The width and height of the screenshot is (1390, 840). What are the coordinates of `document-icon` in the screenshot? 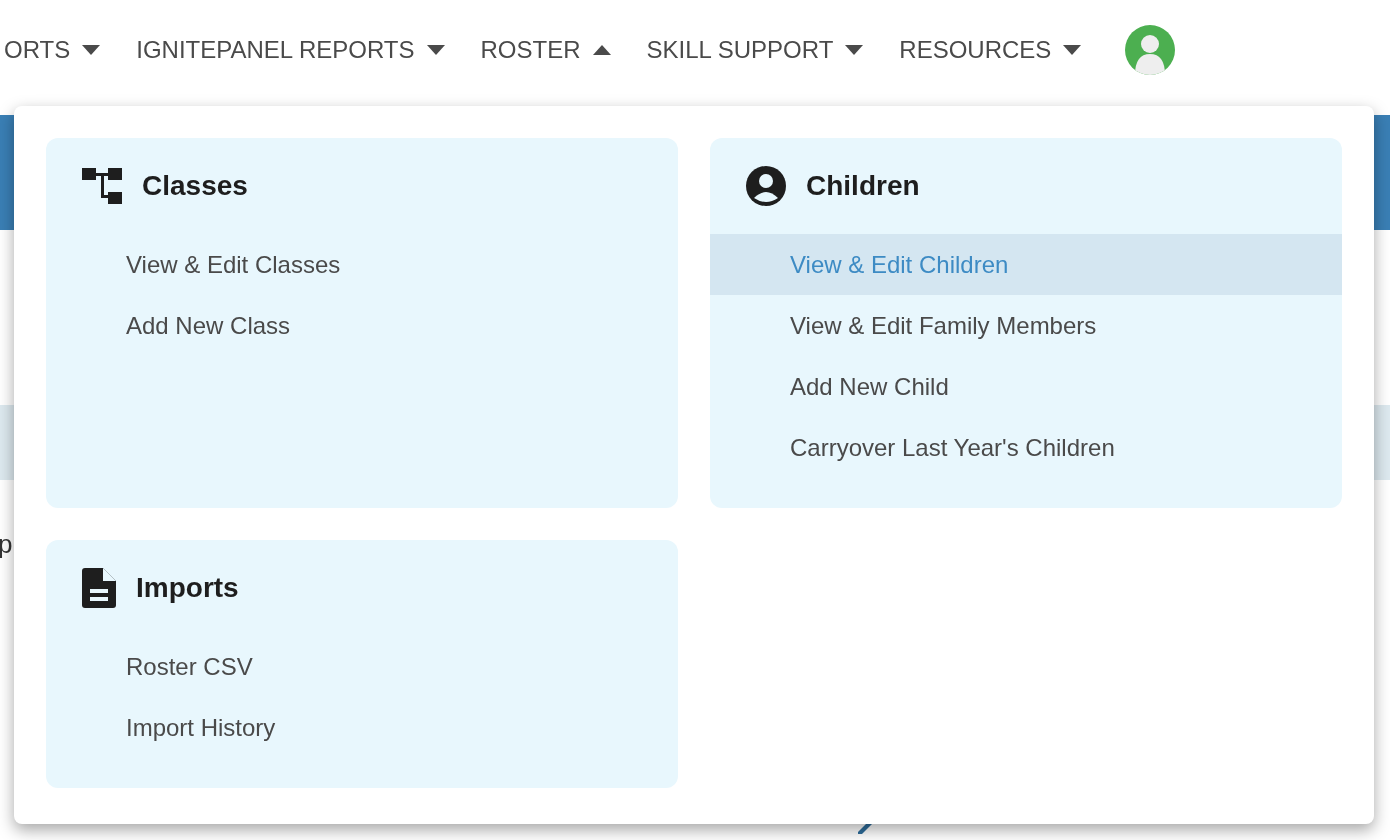 It's located at (99, 588).